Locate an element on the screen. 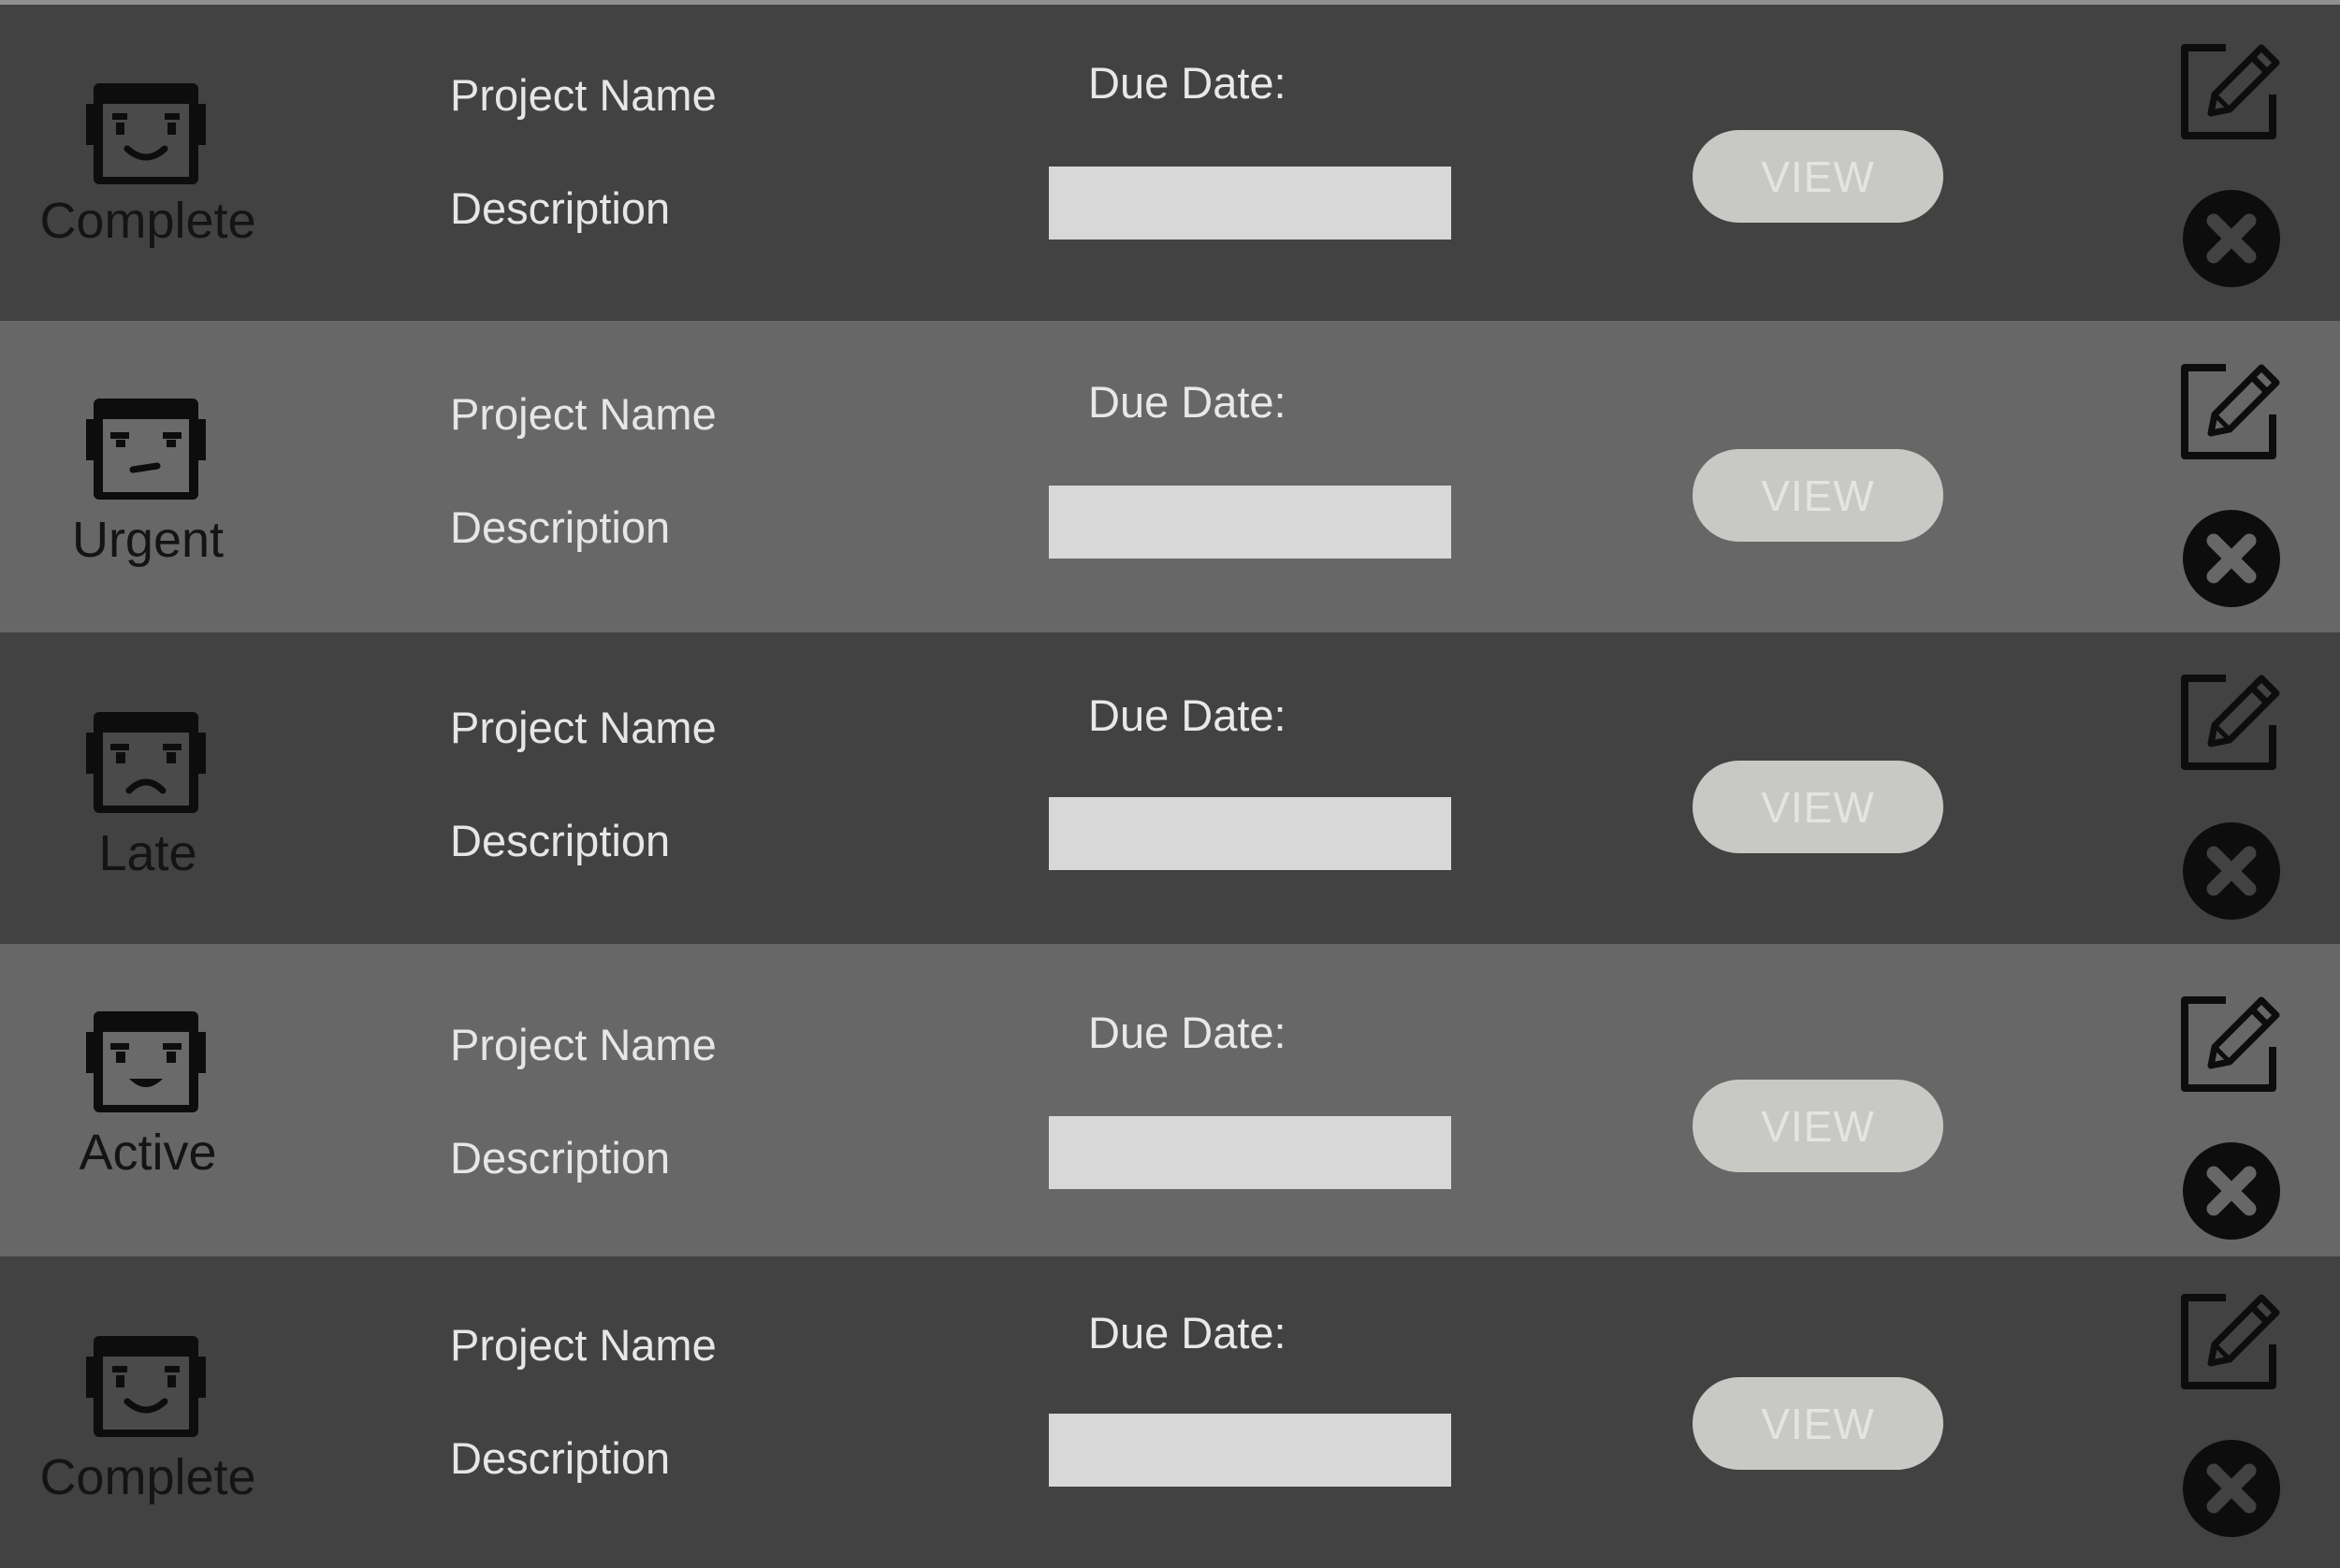  smiling-face-icon is located at coordinates (146, 1060).